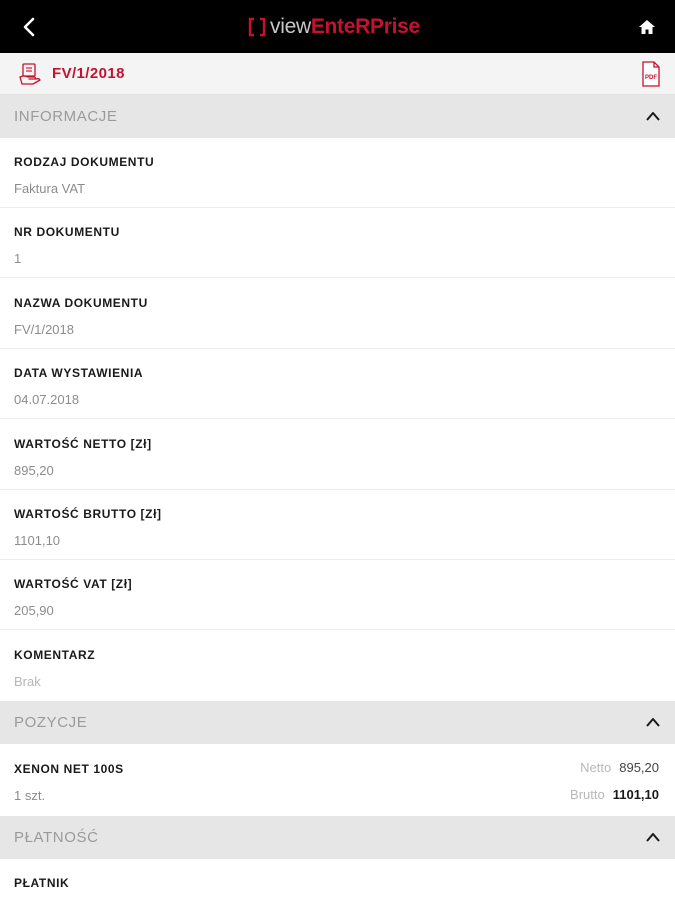 This screenshot has width=675, height=900. Describe the element at coordinates (37, 540) in the screenshot. I see `field-value: 1101,10` at that location.